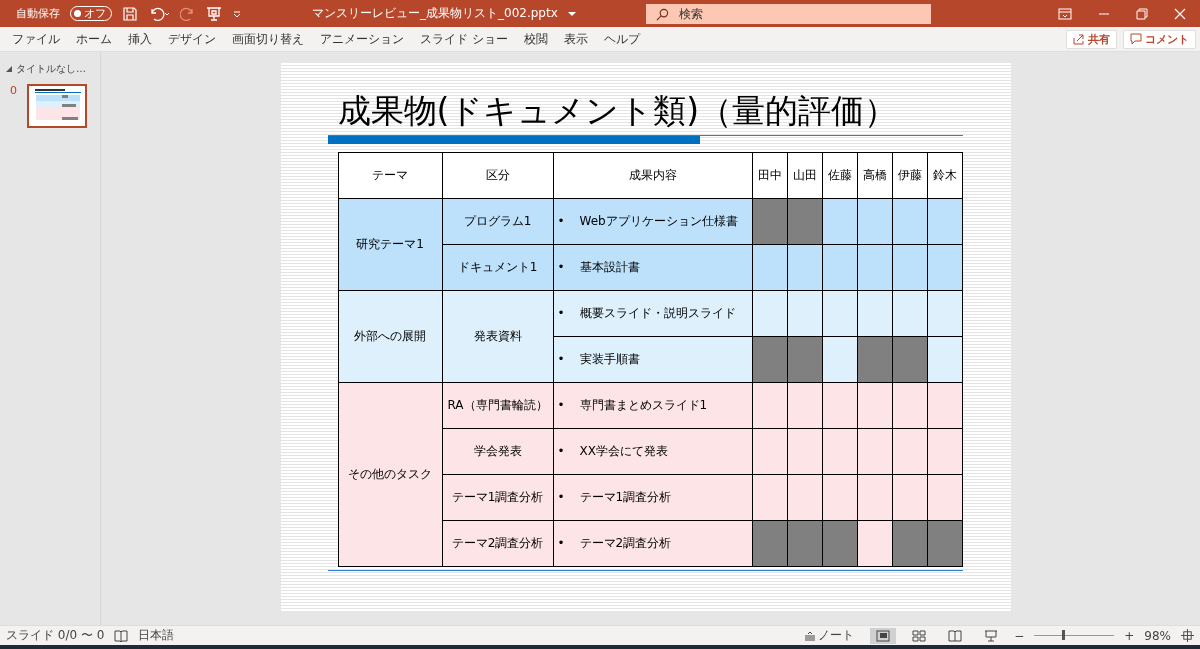 Image resolution: width=1200 pixels, height=649 pixels. I want to click on customize-icon, so click(237, 13).